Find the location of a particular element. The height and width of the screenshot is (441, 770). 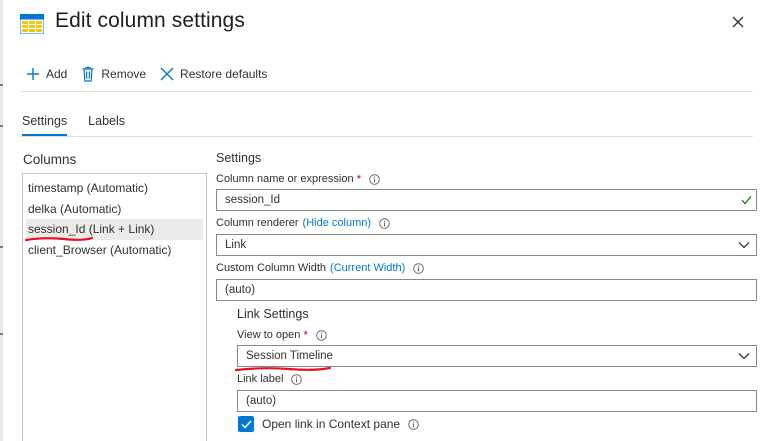

table-grid-icon is located at coordinates (32, 24).